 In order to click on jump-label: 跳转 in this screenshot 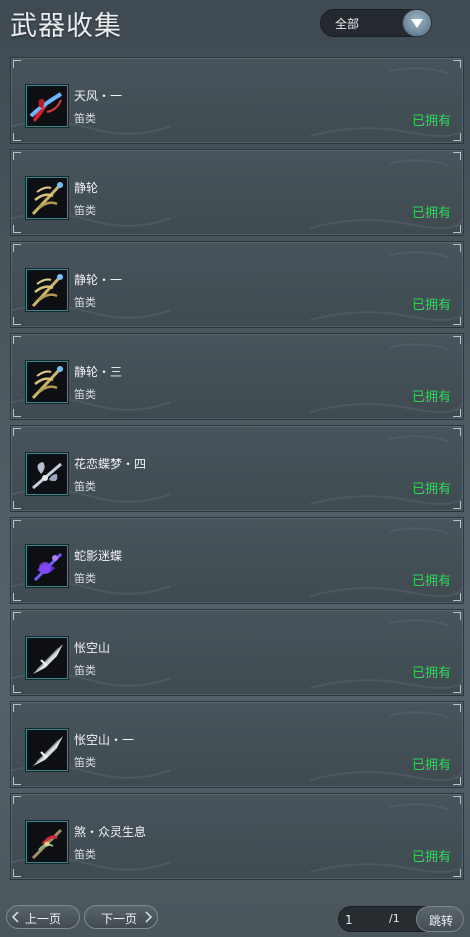, I will do `click(441, 921)`.